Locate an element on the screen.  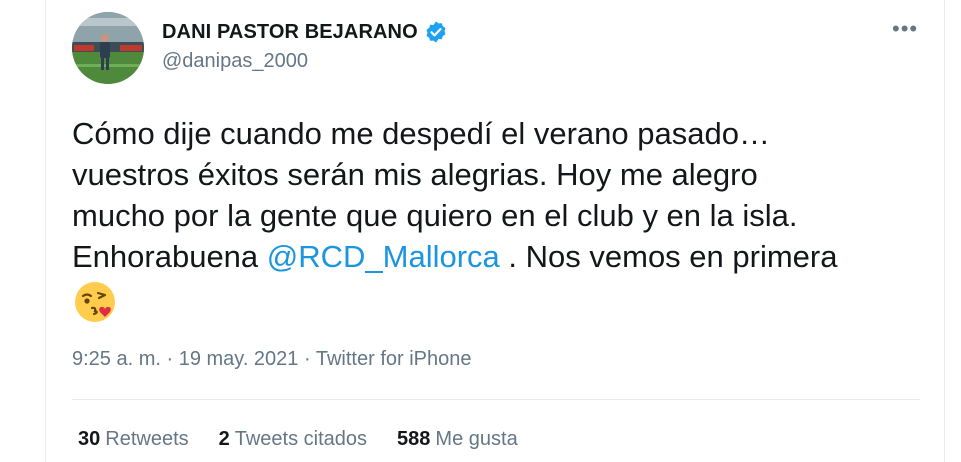
tweet-source: Twitter for iPhone is located at coordinates (394, 359).